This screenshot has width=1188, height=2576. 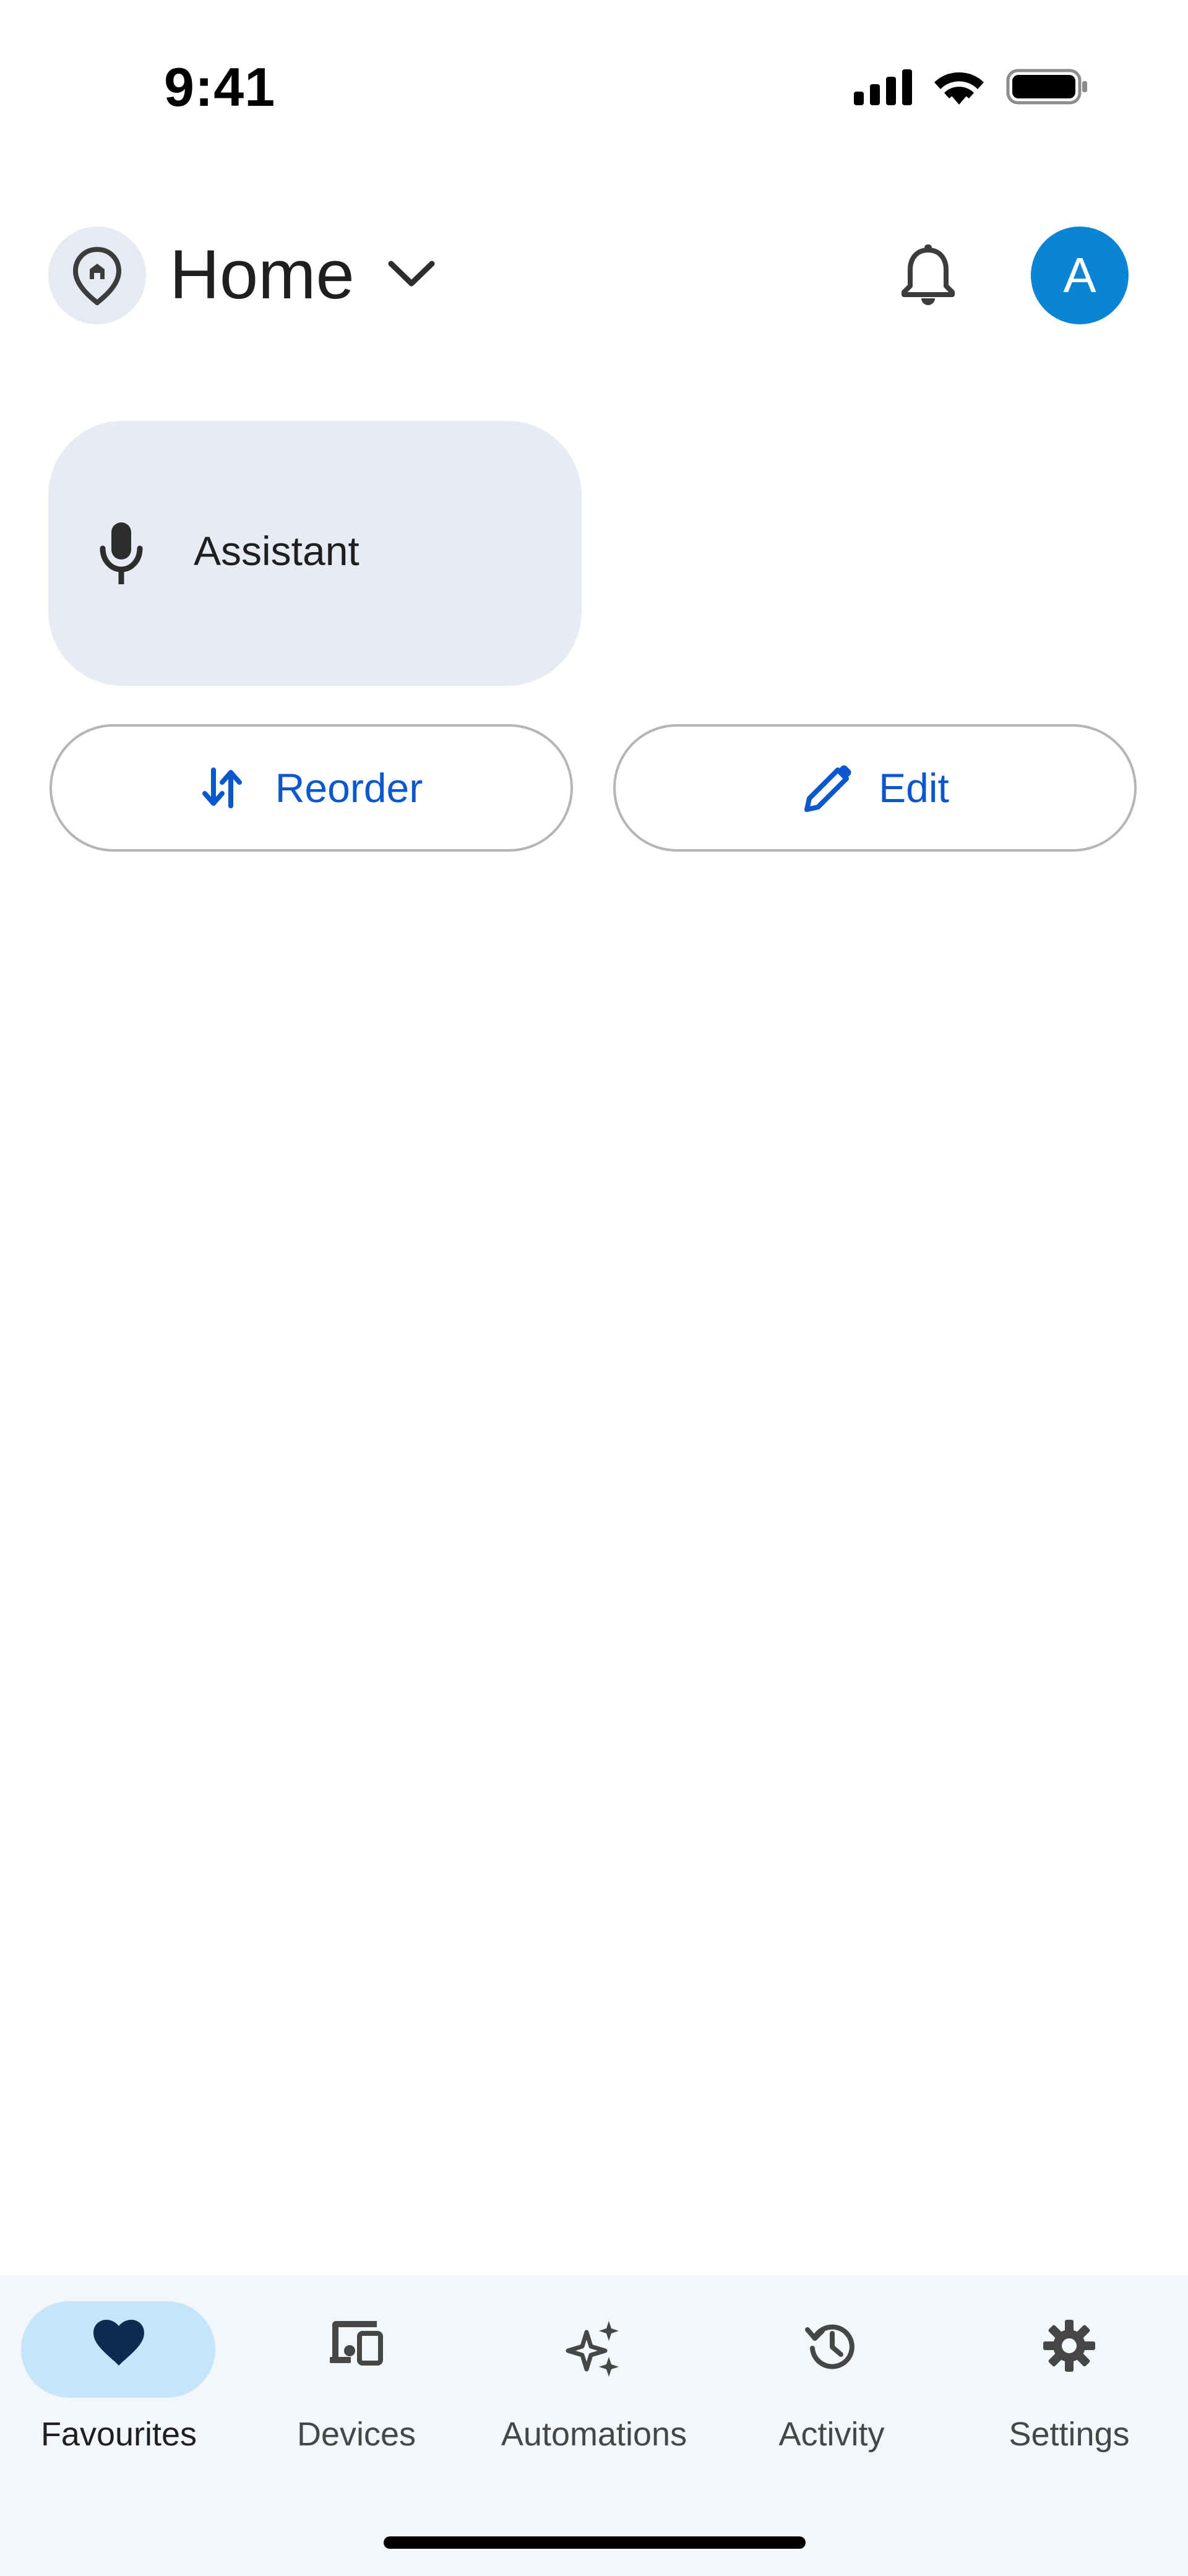 I want to click on home-title: Home, so click(x=262, y=275).